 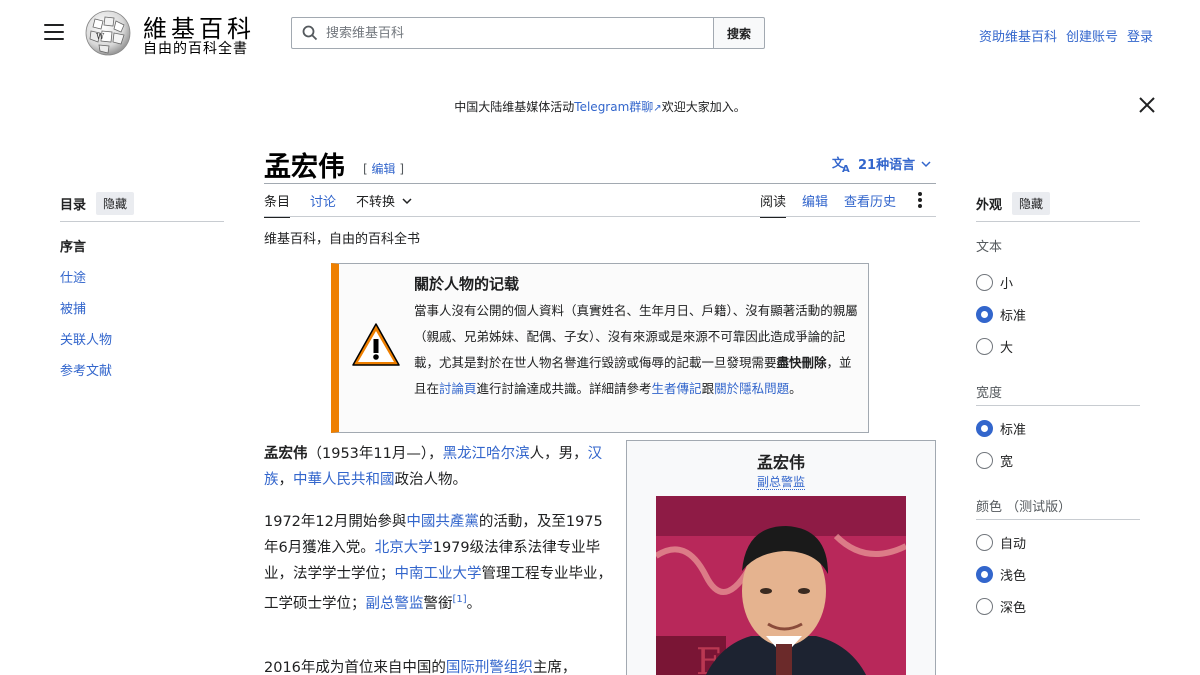 I want to click on tabs-divider, so click(x=600, y=216).